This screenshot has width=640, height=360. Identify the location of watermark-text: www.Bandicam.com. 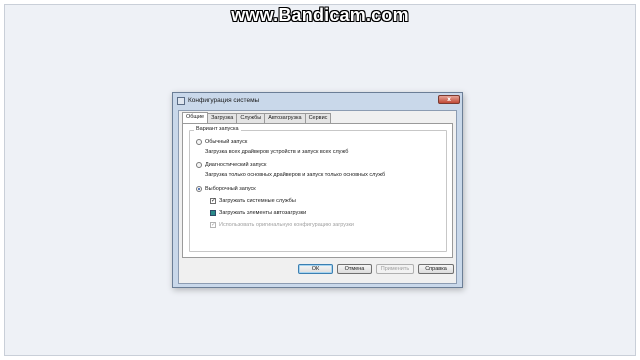
(320, 15).